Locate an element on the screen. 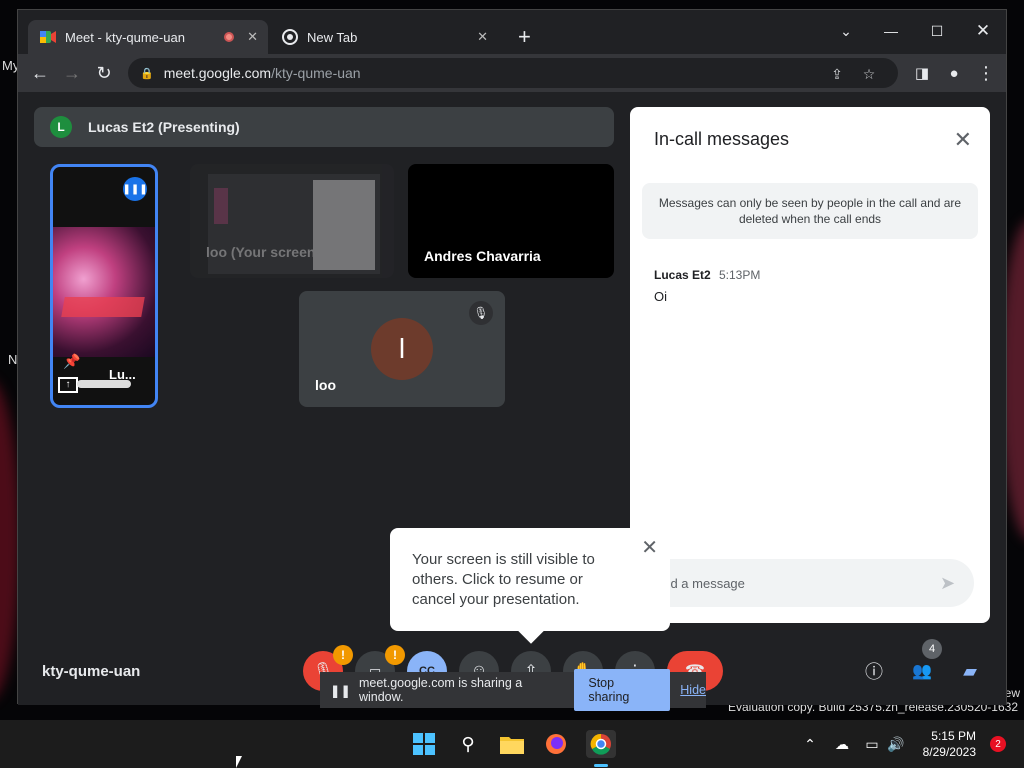 The image size is (1024, 768). side-panel-icon: ◨ is located at coordinates (922, 73).